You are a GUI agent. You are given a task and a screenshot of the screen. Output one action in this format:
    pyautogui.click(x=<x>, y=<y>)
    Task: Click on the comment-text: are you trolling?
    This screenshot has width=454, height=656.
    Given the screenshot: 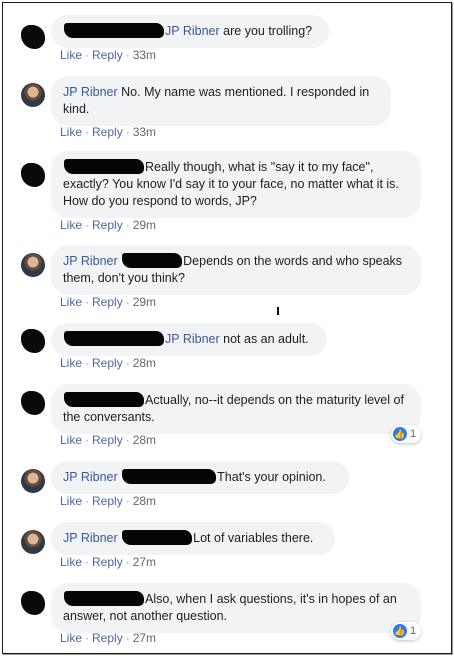 What is the action you would take?
    pyautogui.click(x=268, y=31)
    